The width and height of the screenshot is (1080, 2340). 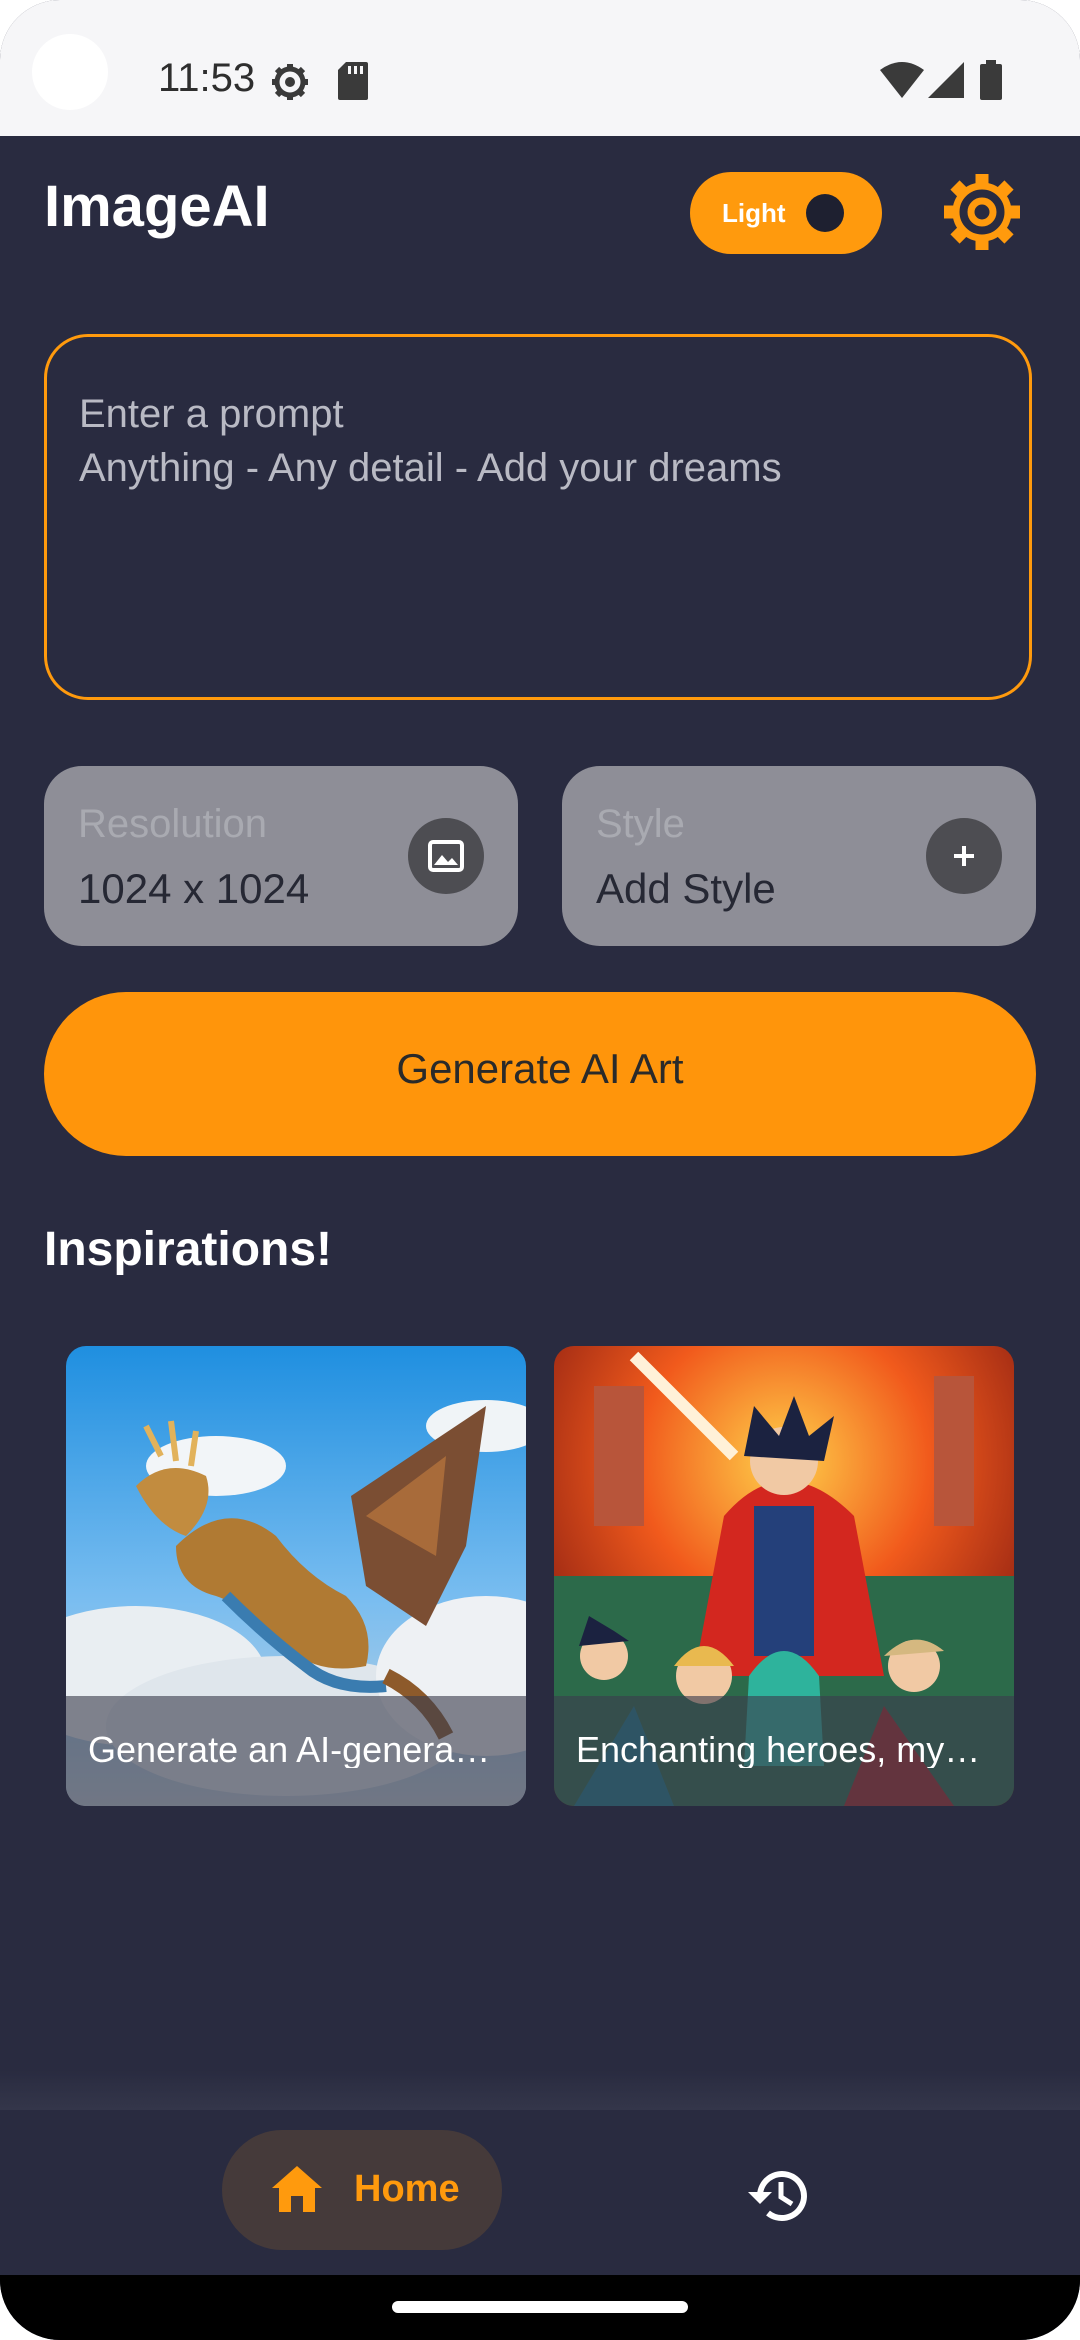 What do you see at coordinates (540, 1068) in the screenshot?
I see `generate-button-label: Generate AI Art` at bounding box center [540, 1068].